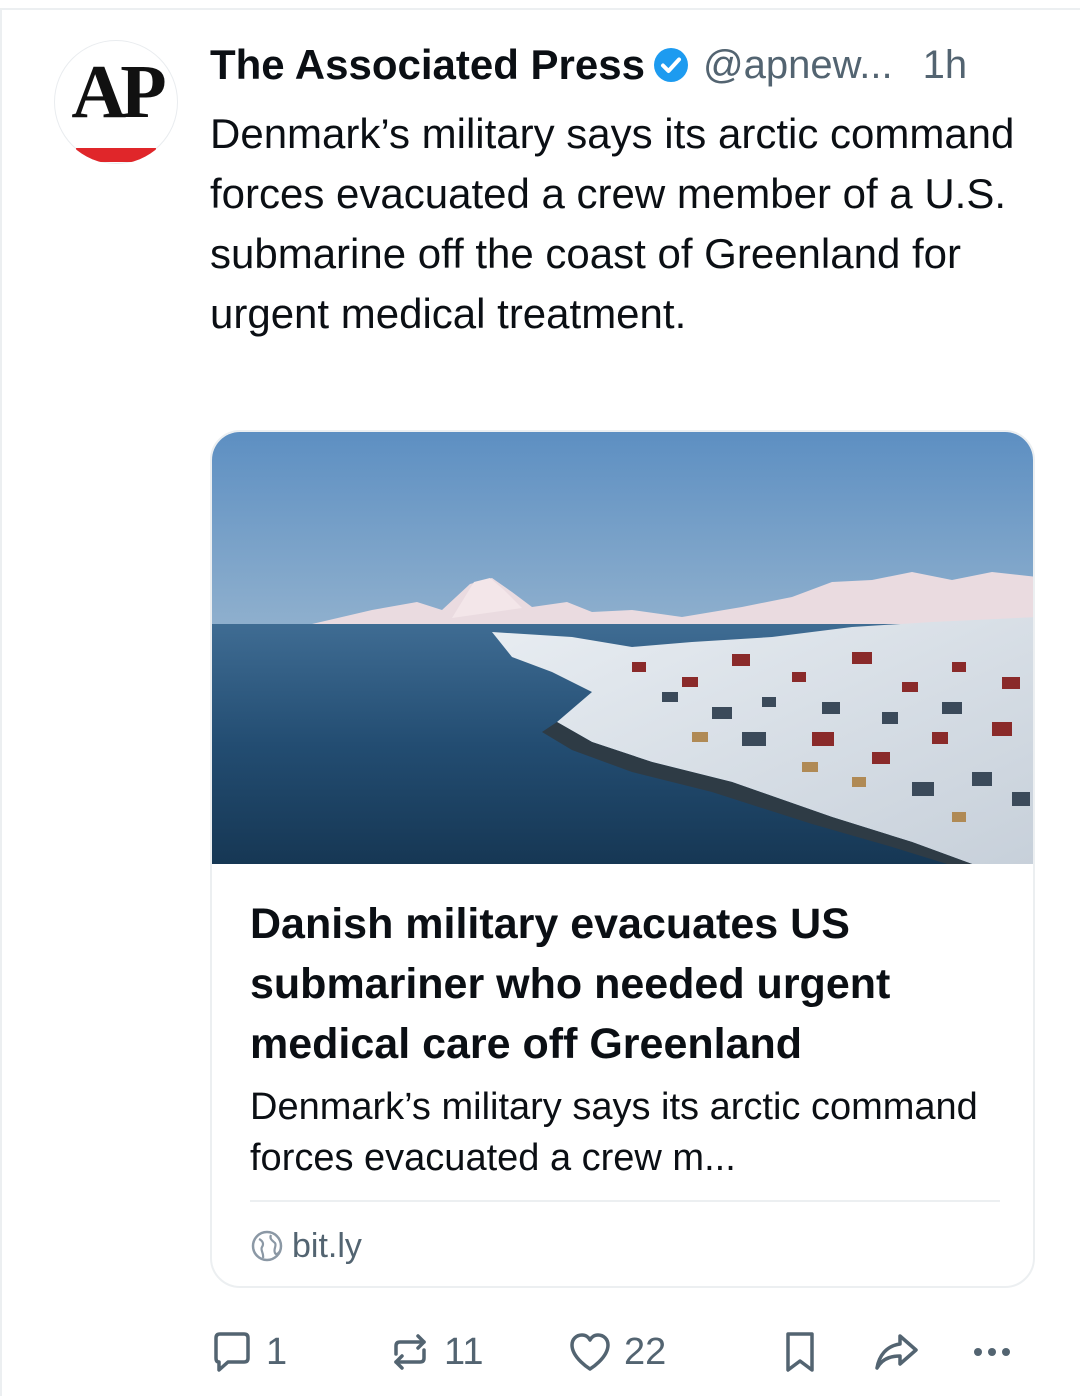  What do you see at coordinates (427, 65) in the screenshot?
I see `account-name: The Associated Press` at bounding box center [427, 65].